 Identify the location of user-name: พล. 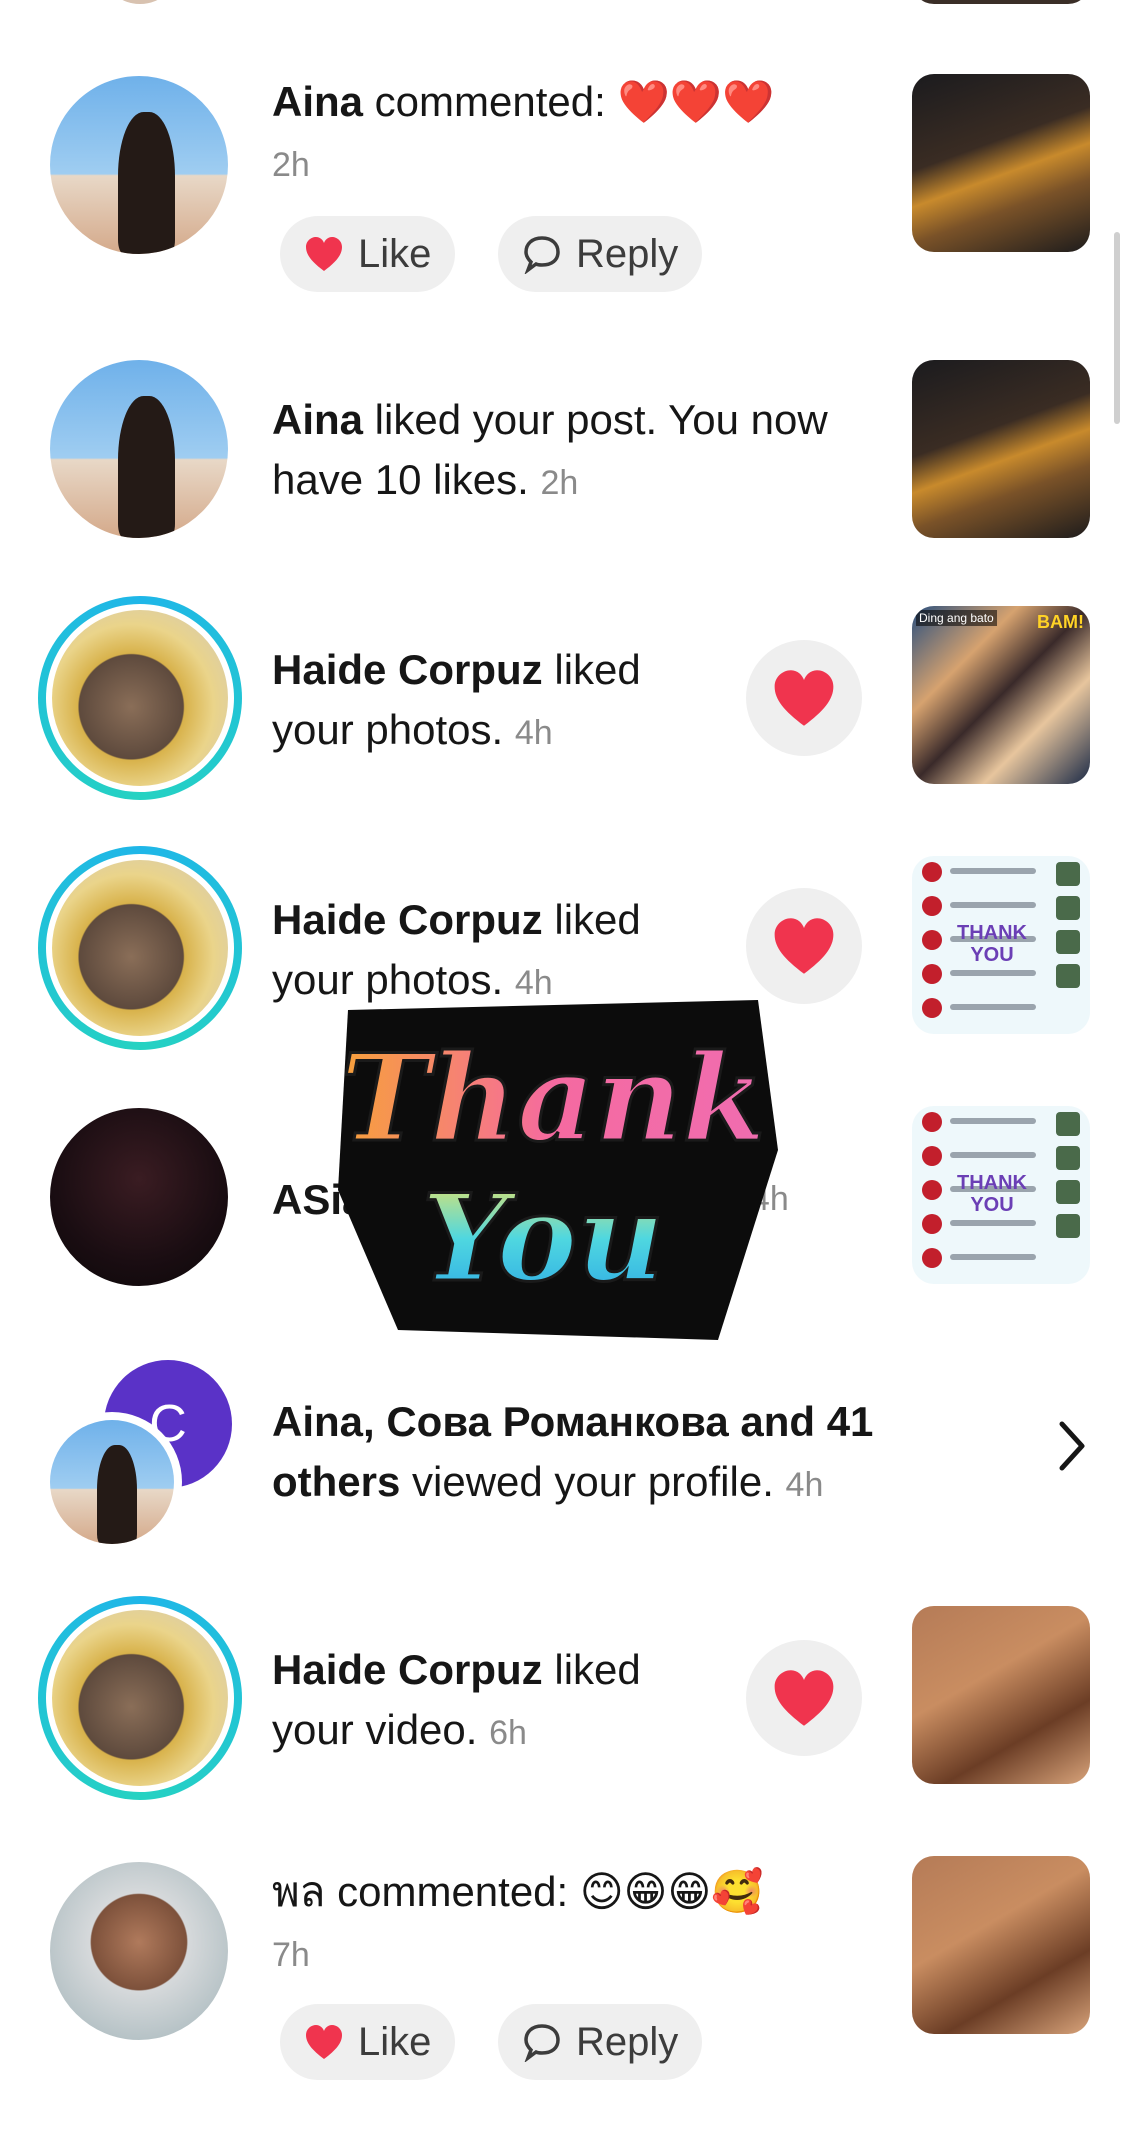
(298, 1891).